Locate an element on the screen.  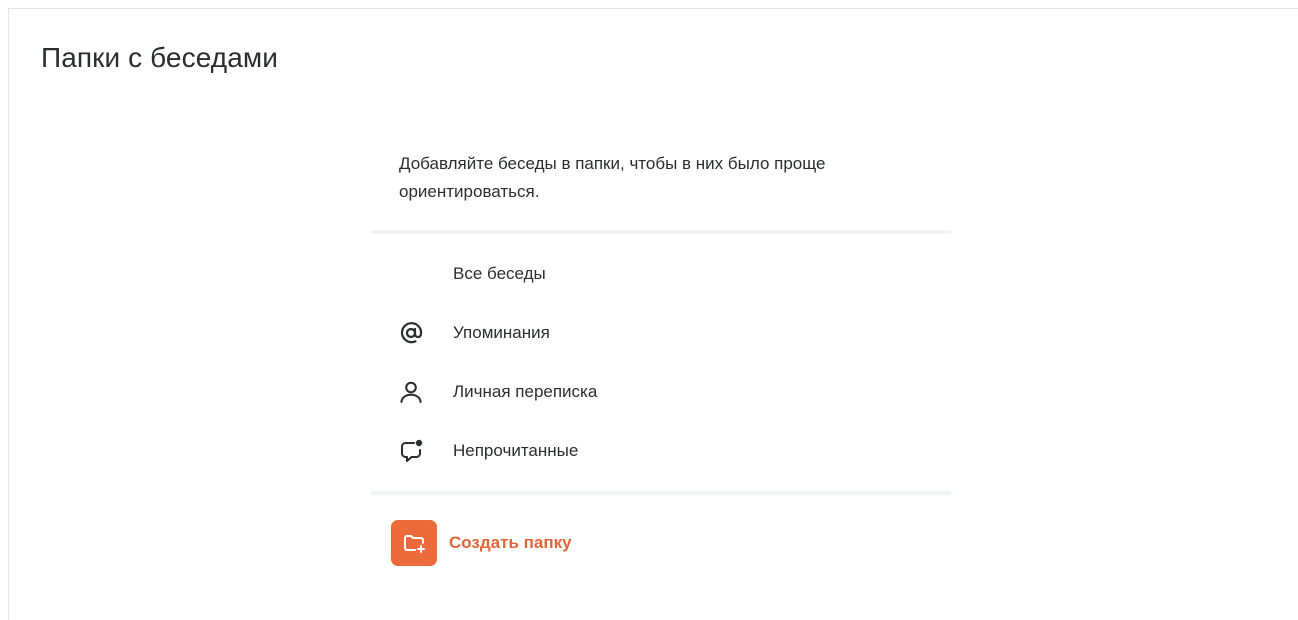
folder-item-personal: Личная переписка is located at coordinates (661, 392).